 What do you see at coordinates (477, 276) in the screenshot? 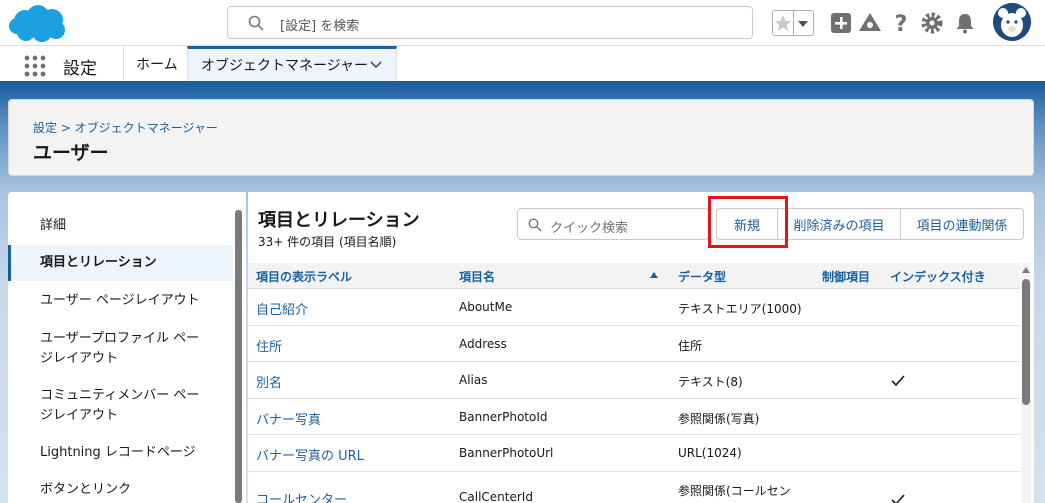
I see `column-header-api-name: 項目名` at bounding box center [477, 276].